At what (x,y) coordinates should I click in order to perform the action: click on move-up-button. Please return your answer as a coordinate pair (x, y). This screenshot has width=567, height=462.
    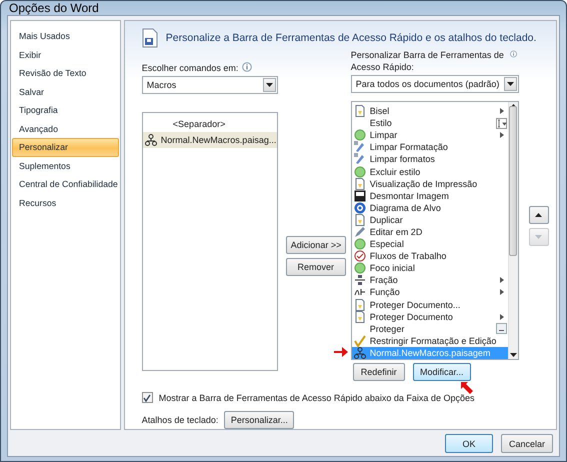
    Looking at the image, I should click on (538, 215).